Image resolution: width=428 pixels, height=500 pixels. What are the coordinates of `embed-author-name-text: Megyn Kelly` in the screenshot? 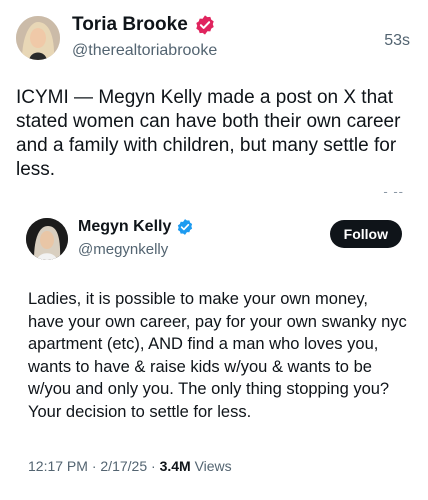 It's located at (125, 226).